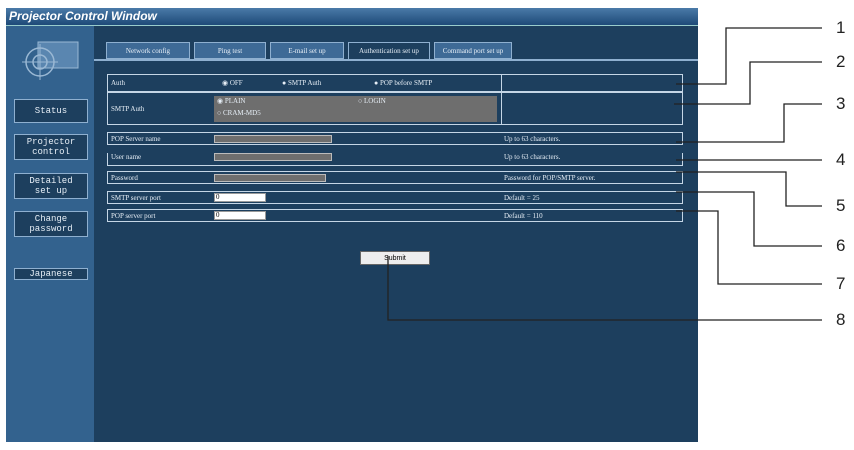 This screenshot has width=854, height=450. I want to click on callout-2: 2, so click(841, 61).